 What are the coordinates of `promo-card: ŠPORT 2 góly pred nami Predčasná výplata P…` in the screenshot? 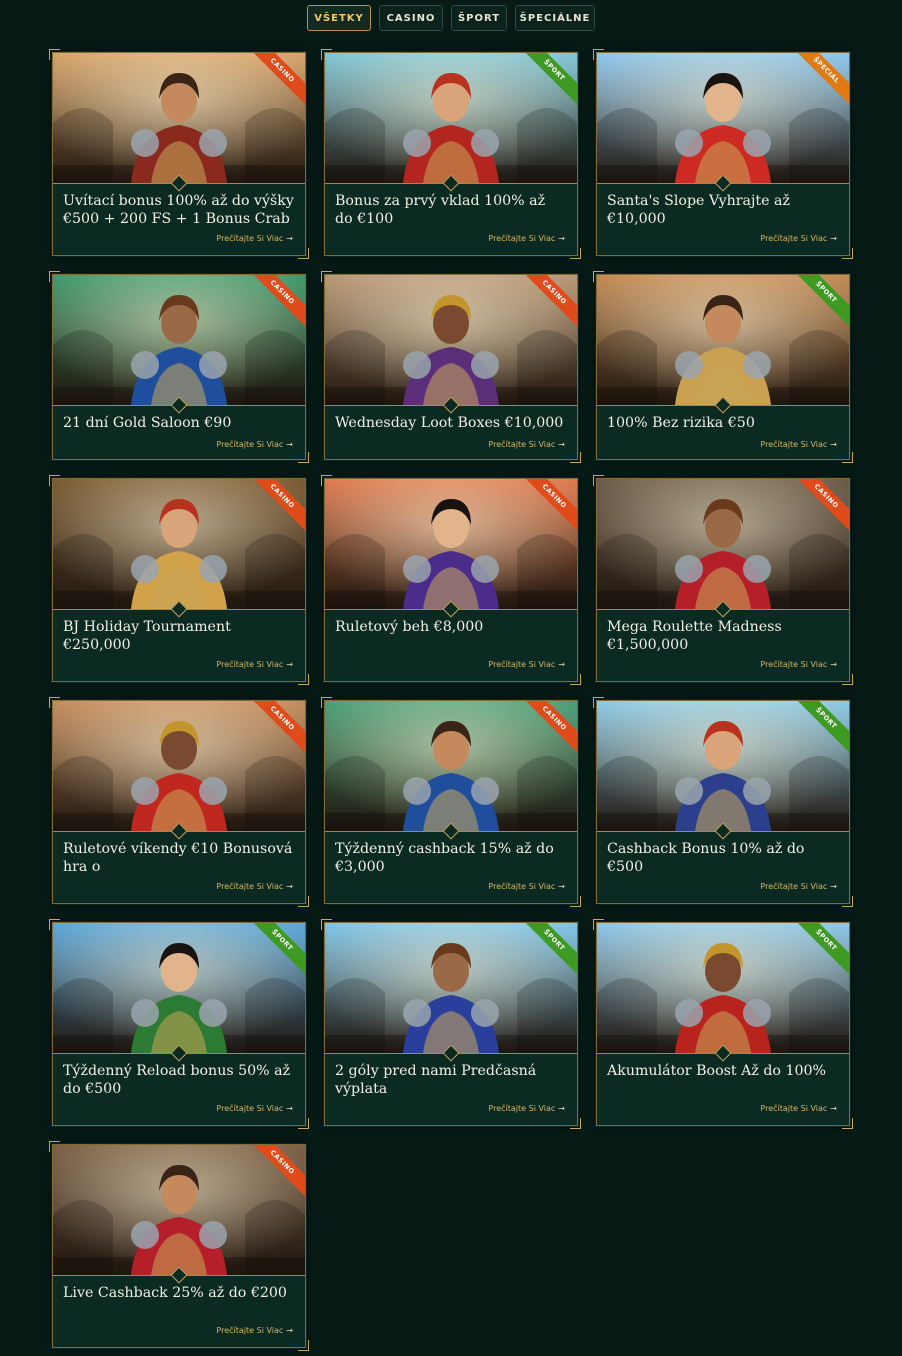 It's located at (451, 1024).